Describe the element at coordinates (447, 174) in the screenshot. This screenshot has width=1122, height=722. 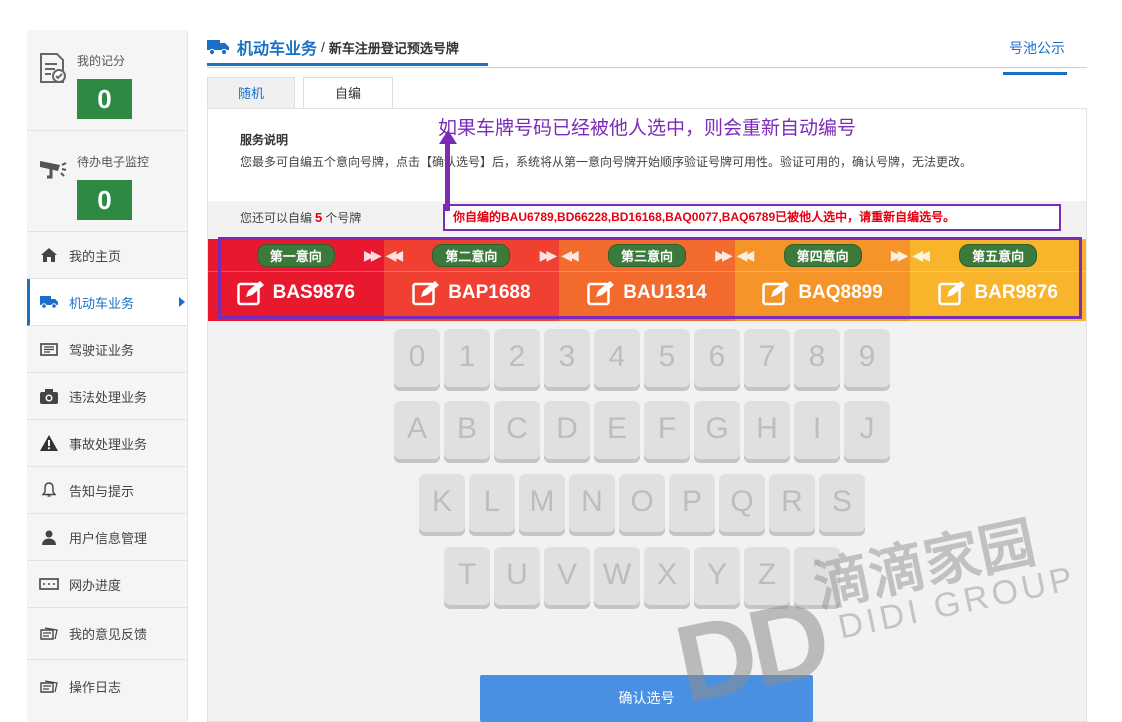
I see `annotation-arrow-shaft` at that location.